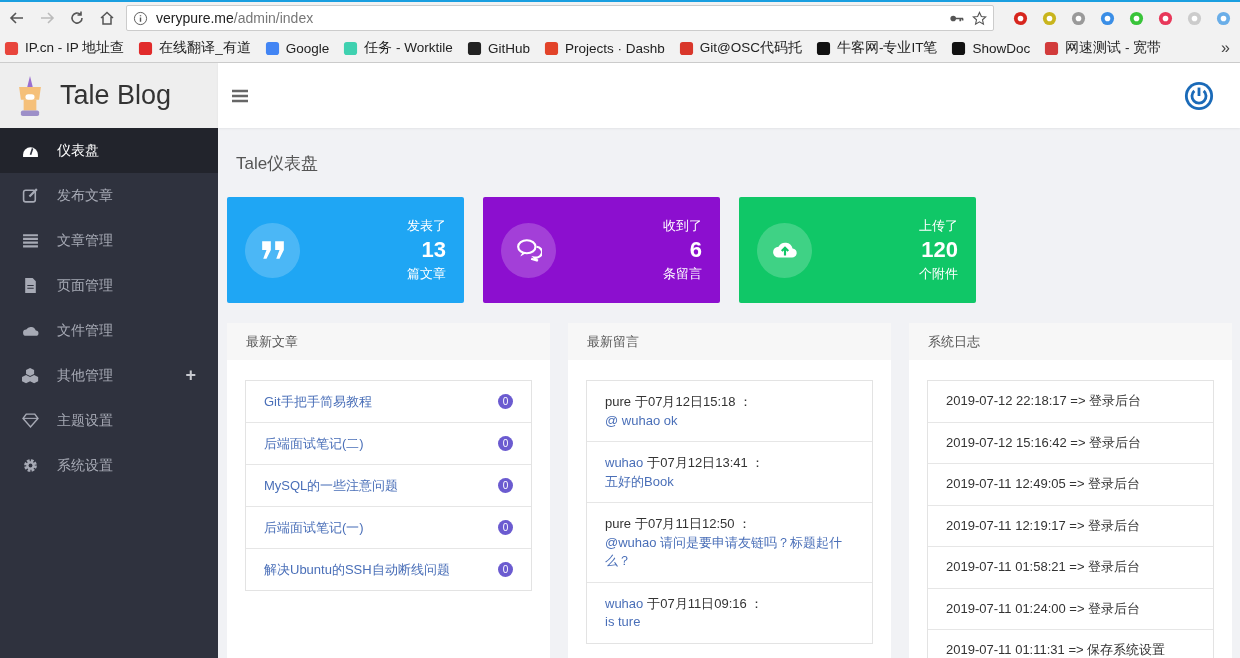 This screenshot has width=1240, height=658. Describe the element at coordinates (498, 48) in the screenshot. I see `bookmark: GitHub` at that location.